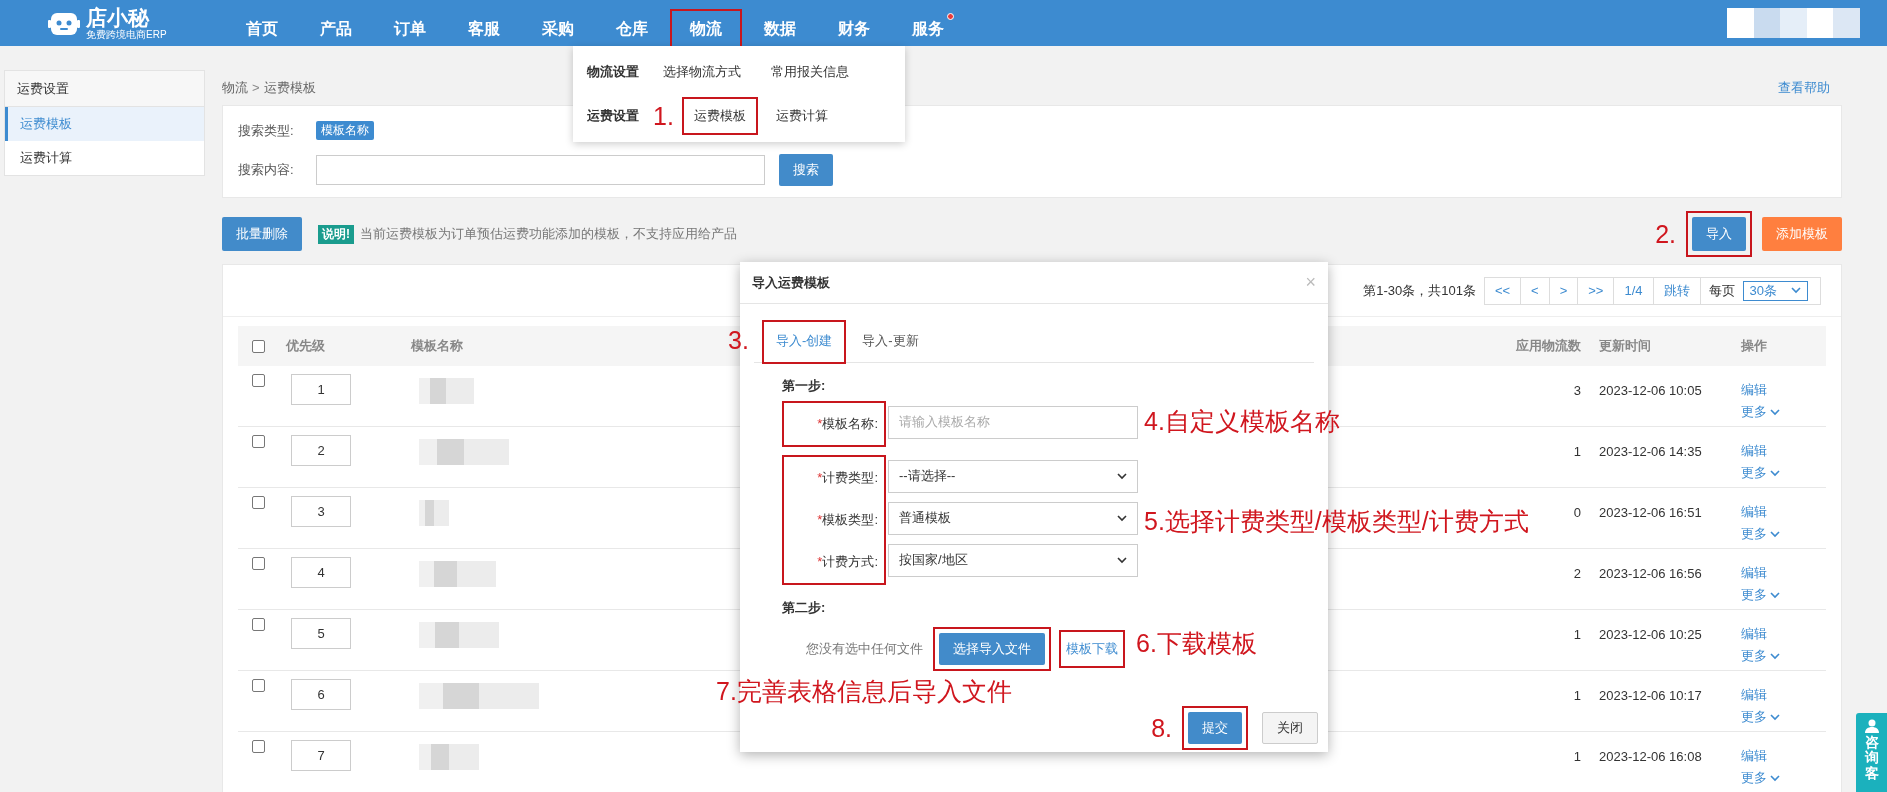 The width and height of the screenshot is (1887, 792). I want to click on table-cell: 2023-12-06 16:51, so click(1650, 512).